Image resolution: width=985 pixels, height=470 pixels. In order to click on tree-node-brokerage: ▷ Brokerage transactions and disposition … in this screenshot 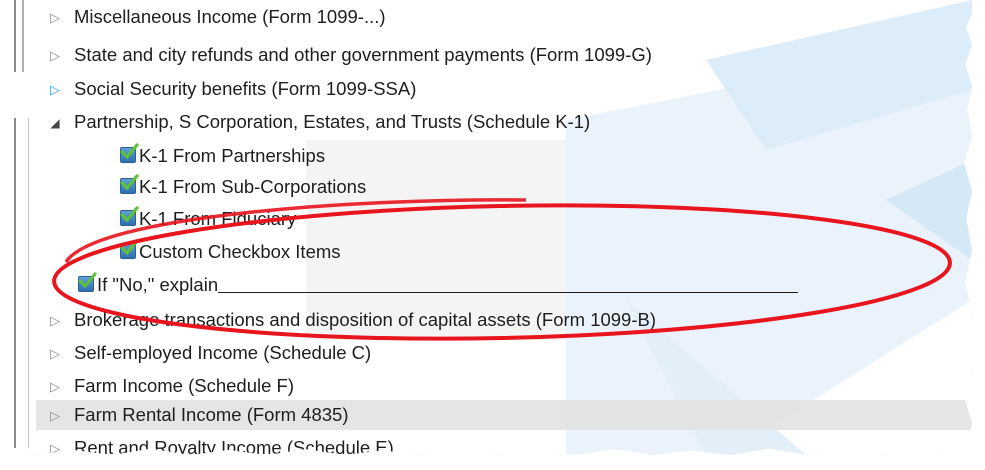, I will do `click(352, 320)`.